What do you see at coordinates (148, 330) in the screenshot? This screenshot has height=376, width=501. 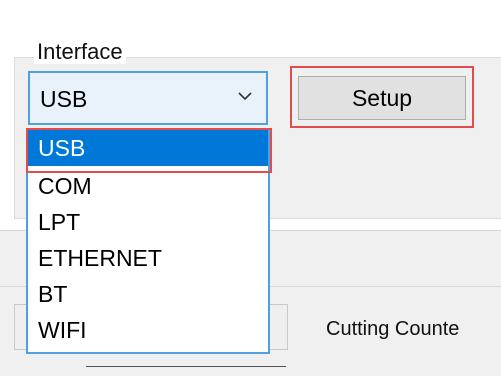 I see `dropdown-option-wifi: WIFI` at bounding box center [148, 330].